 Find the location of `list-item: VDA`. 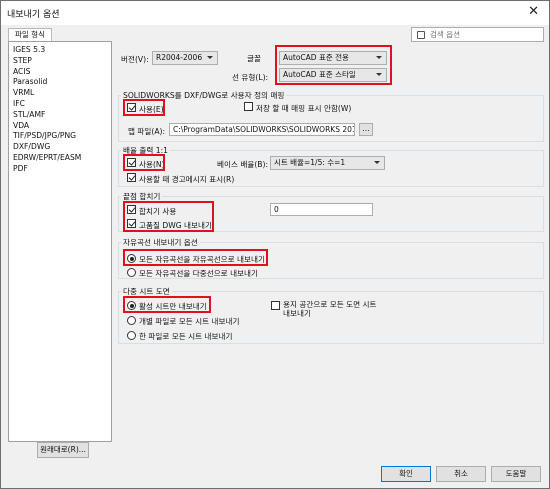

list-item: VDA is located at coordinates (62, 126).